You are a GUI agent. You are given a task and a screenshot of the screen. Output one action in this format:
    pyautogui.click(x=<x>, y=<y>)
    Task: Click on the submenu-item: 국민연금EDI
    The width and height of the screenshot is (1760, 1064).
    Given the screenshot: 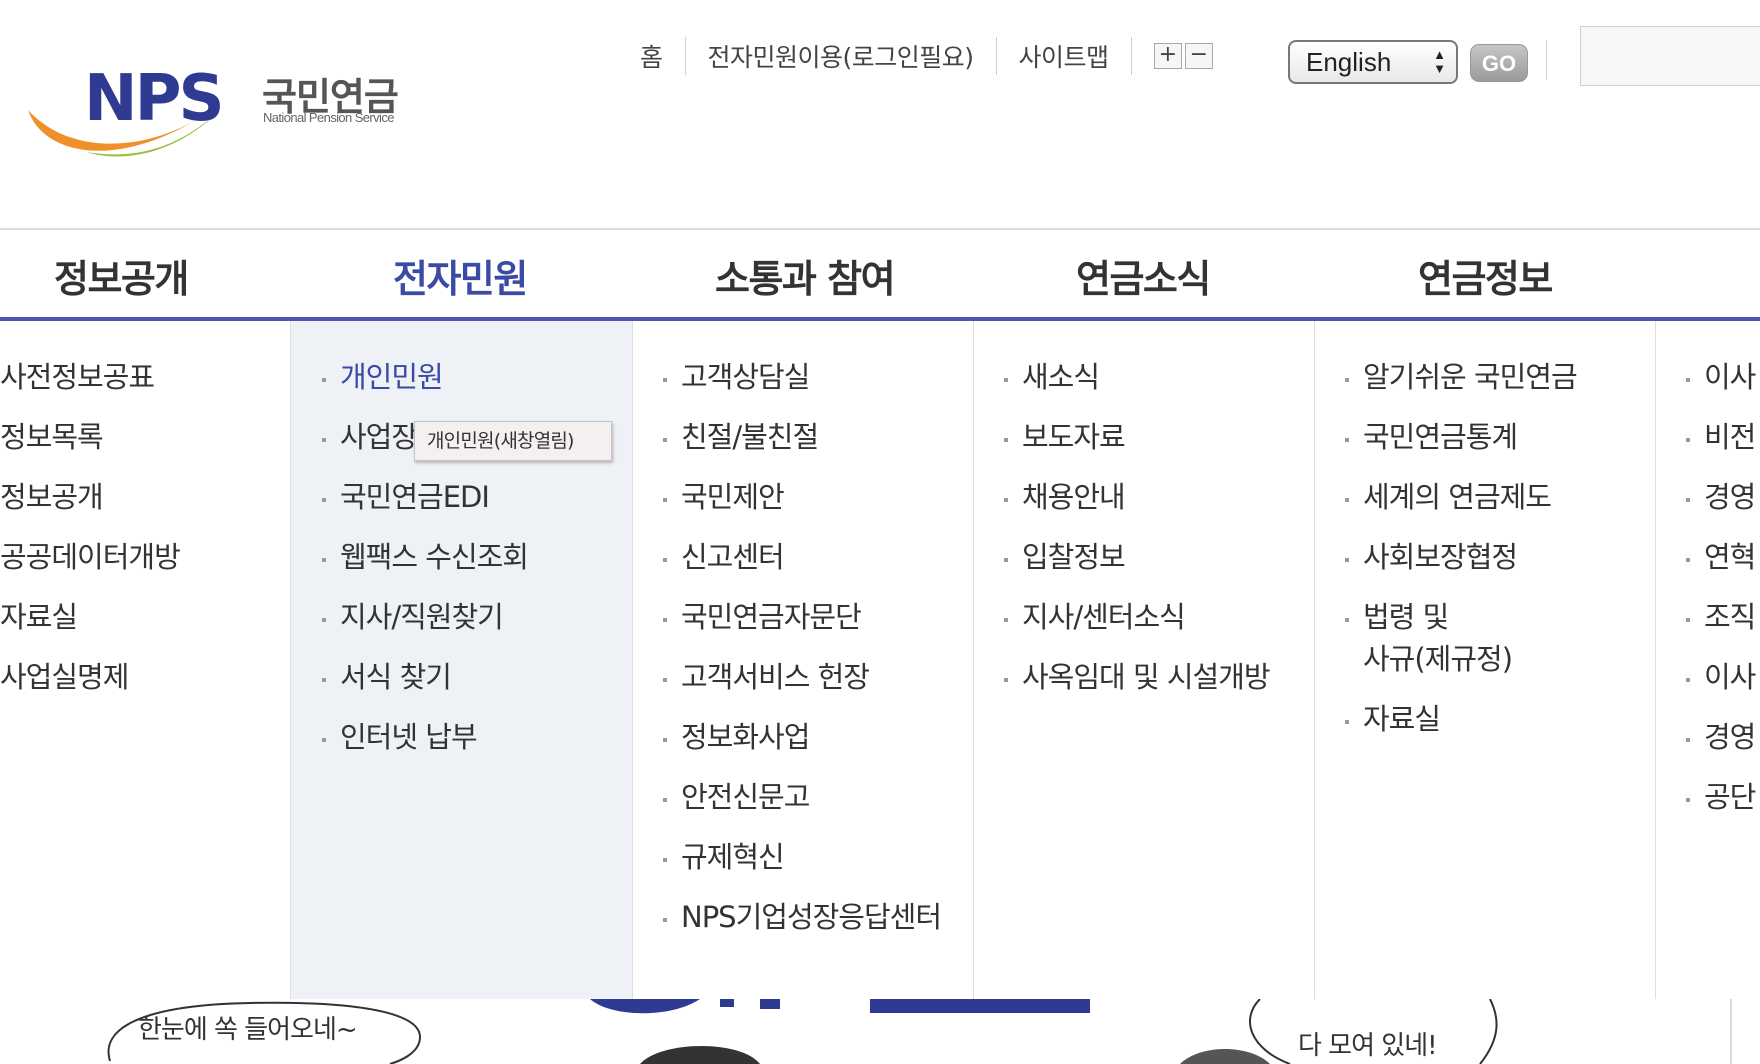 What is the action you would take?
    pyautogui.click(x=415, y=497)
    